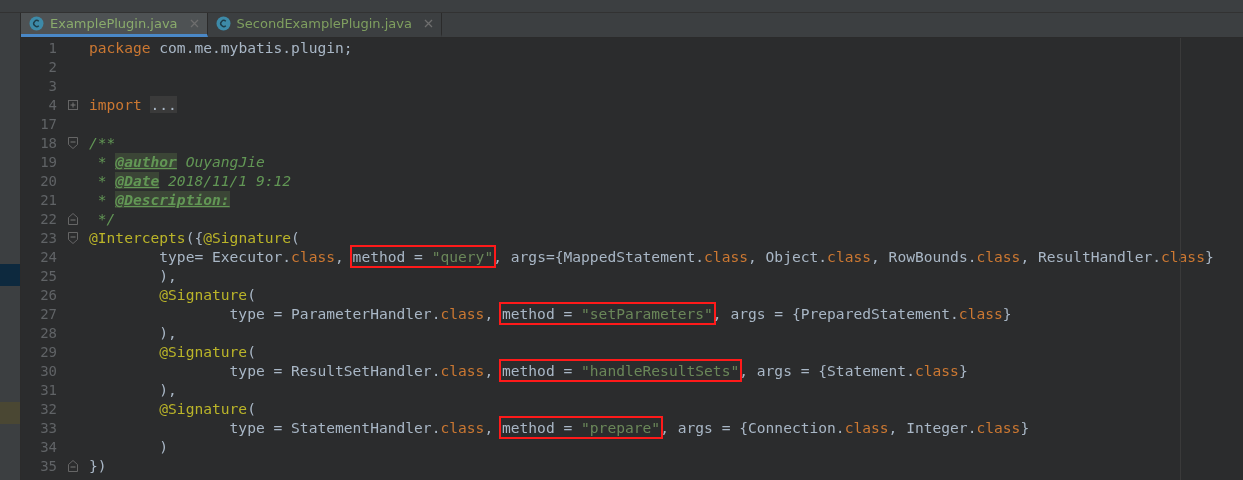 The image size is (1243, 480). Describe the element at coordinates (48, 427) in the screenshot. I see `line-number: 33` at that location.